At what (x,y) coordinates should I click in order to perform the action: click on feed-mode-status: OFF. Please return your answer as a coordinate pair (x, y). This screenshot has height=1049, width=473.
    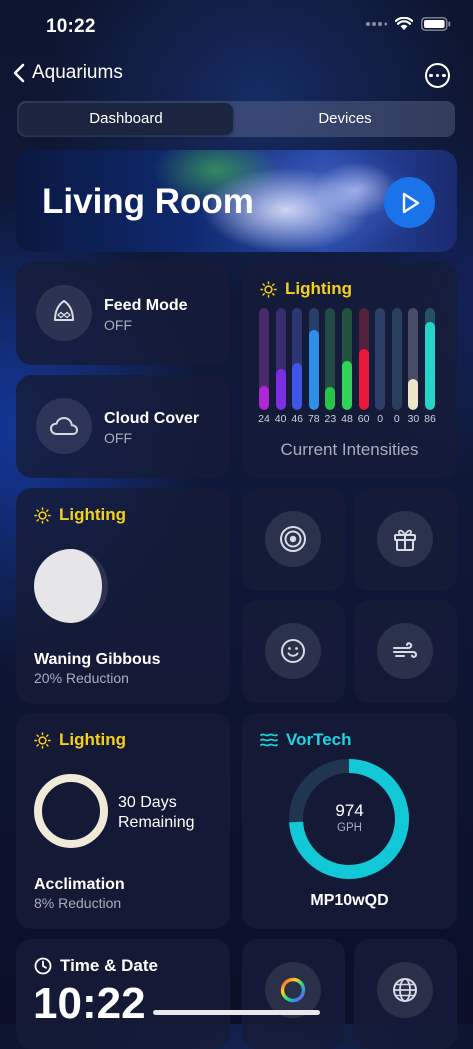
    Looking at the image, I should click on (118, 325).